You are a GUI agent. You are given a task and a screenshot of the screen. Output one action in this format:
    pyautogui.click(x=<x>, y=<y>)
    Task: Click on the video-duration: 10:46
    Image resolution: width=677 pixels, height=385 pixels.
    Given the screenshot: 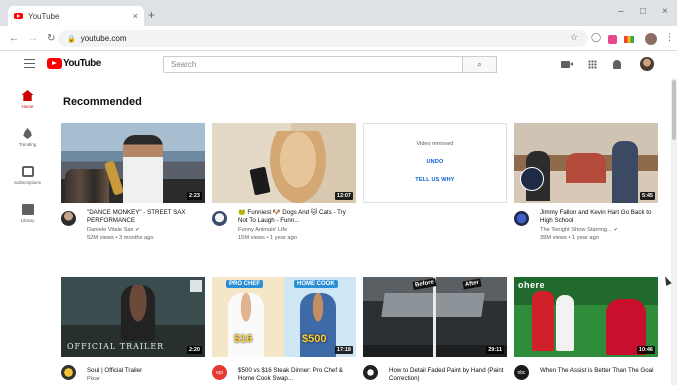 What is the action you would take?
    pyautogui.click(x=645, y=350)
    